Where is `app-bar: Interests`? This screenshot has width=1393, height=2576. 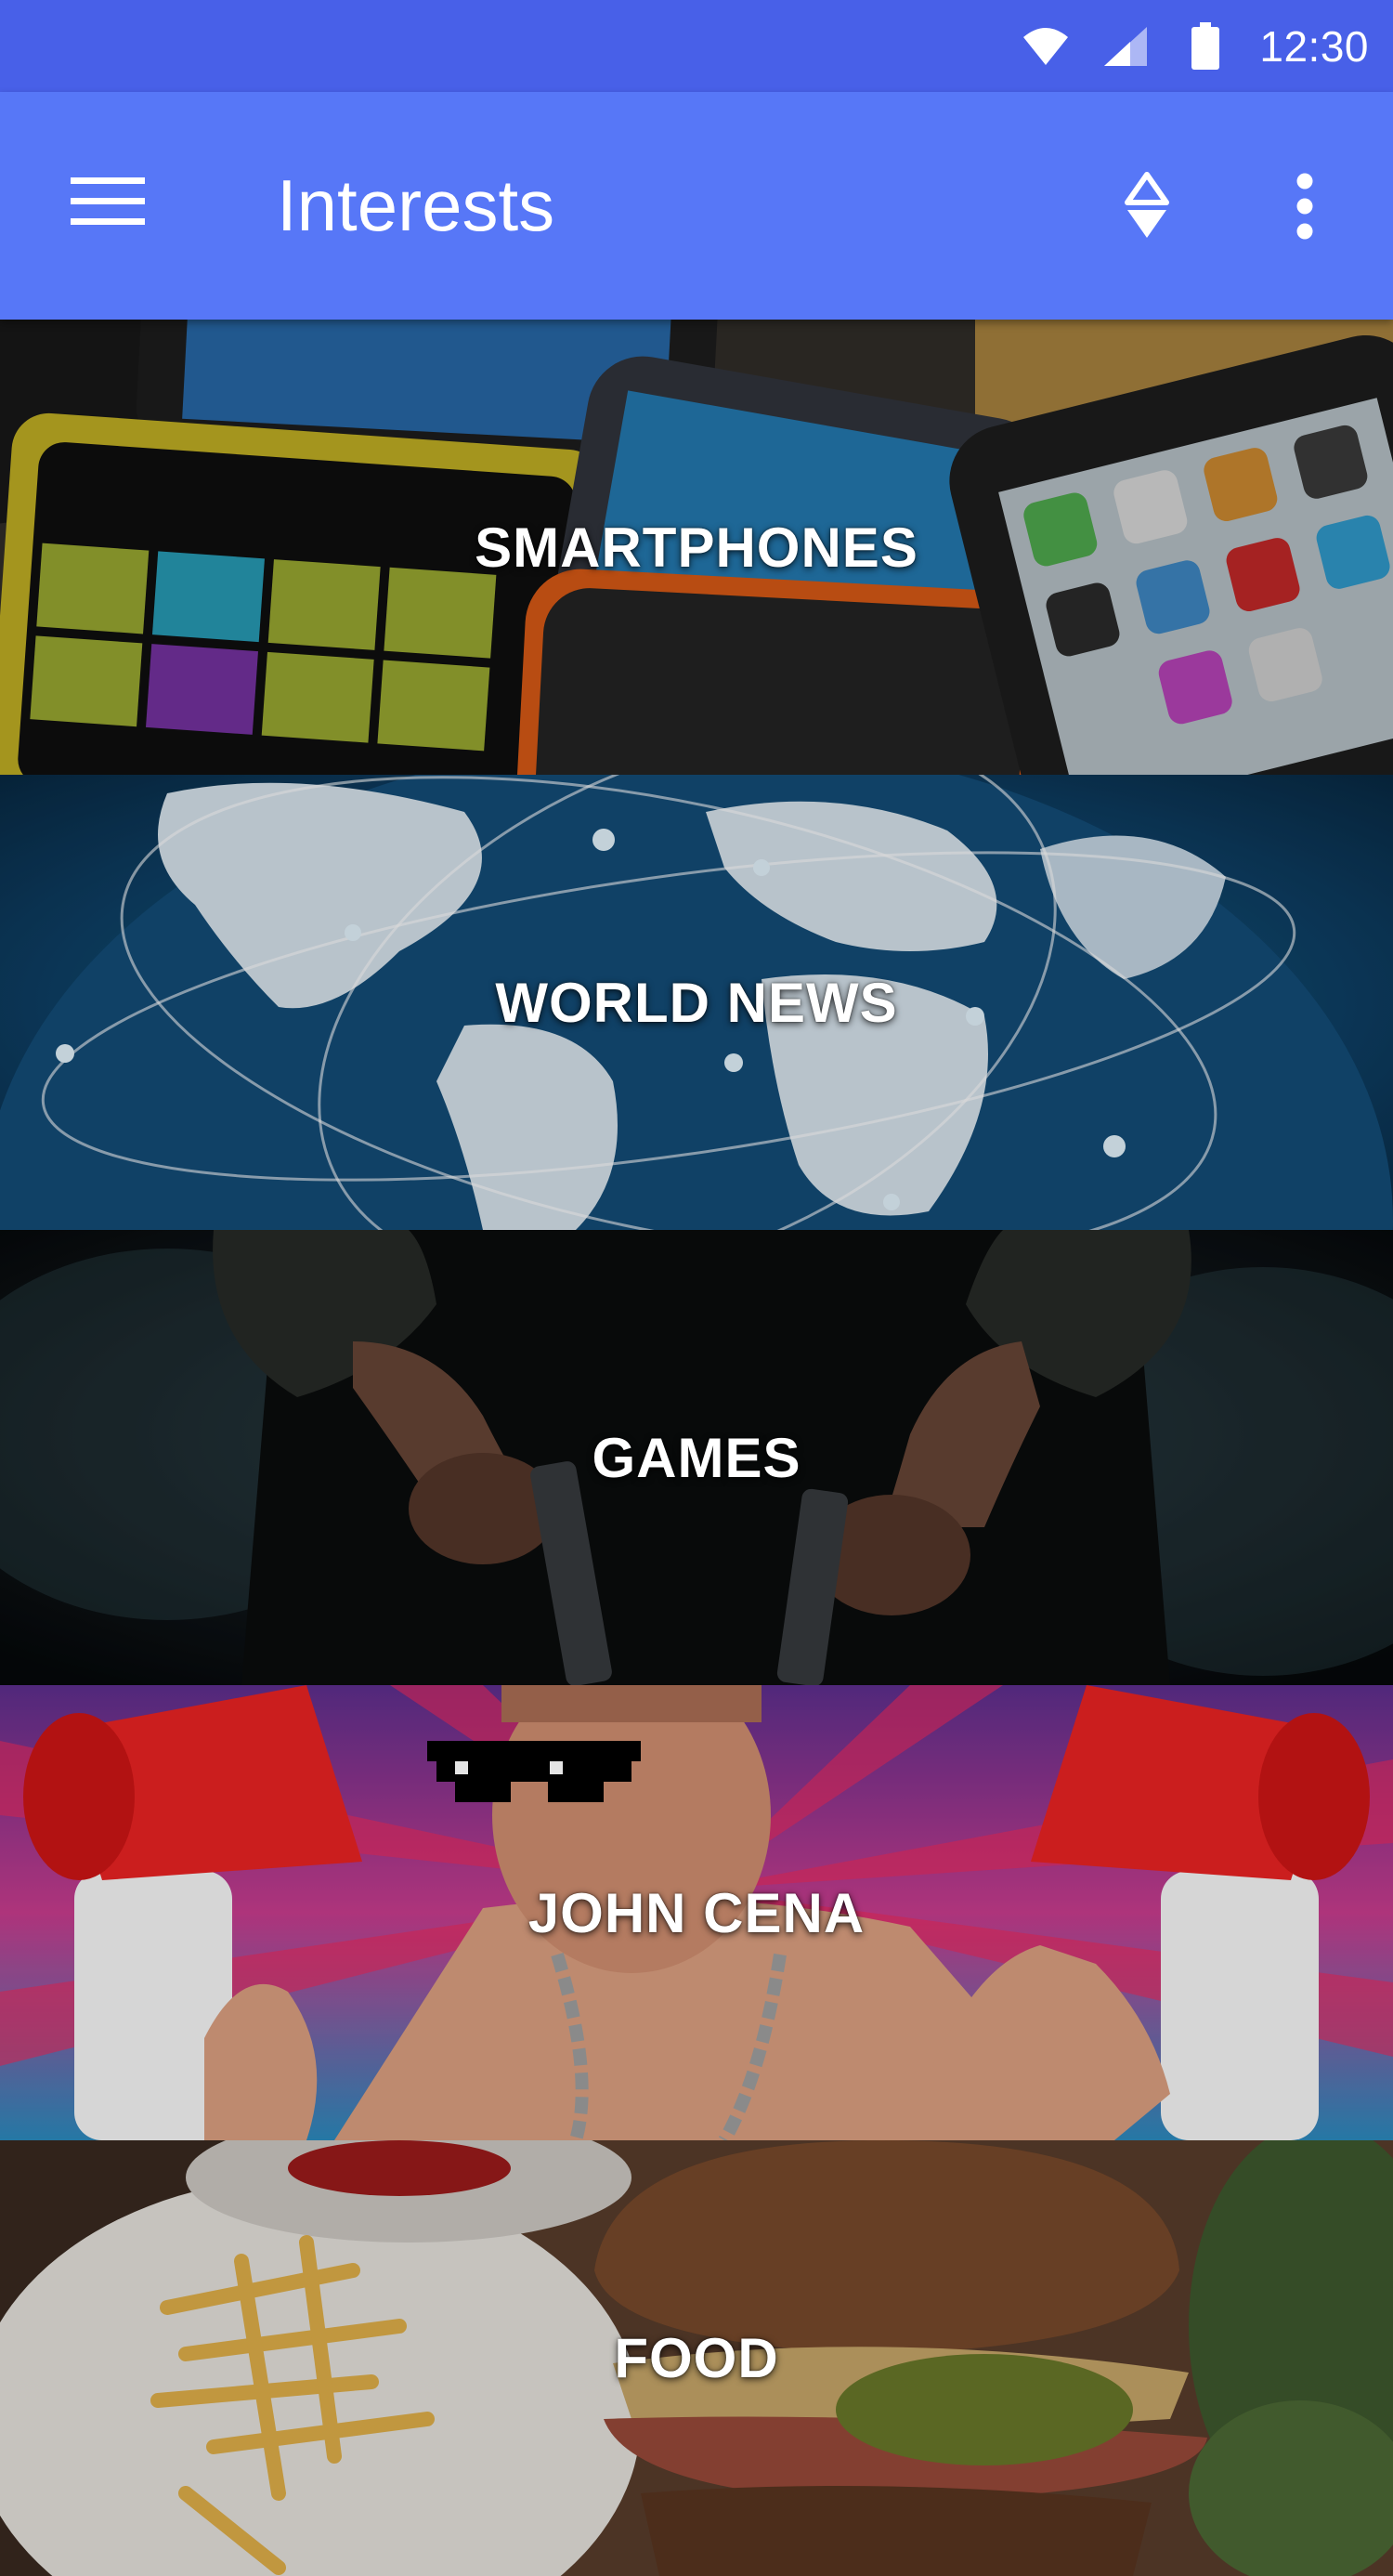
app-bar: Interests is located at coordinates (696, 206).